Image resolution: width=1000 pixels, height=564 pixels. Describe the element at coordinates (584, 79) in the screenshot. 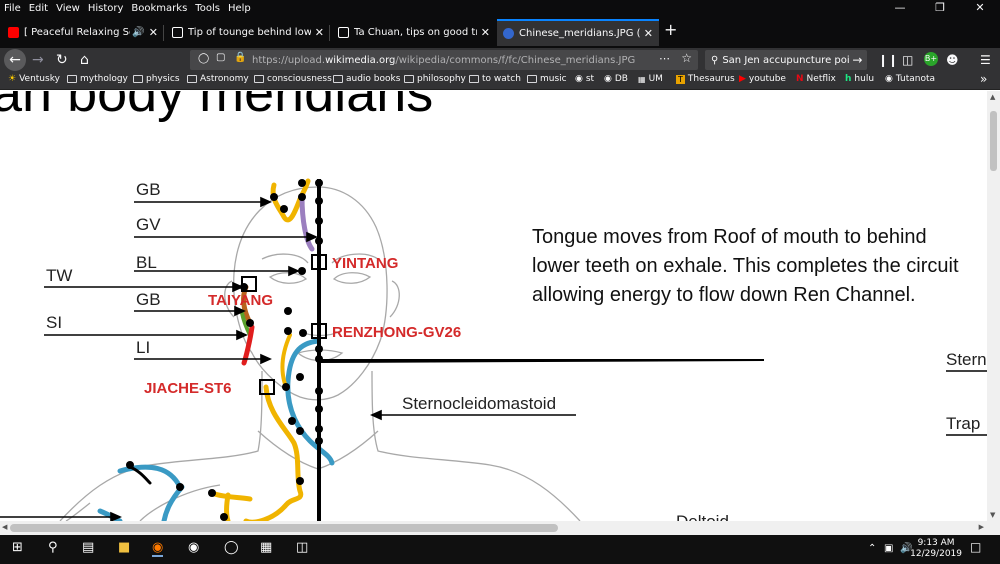

I see `bookmark-st: ◉ st` at that location.